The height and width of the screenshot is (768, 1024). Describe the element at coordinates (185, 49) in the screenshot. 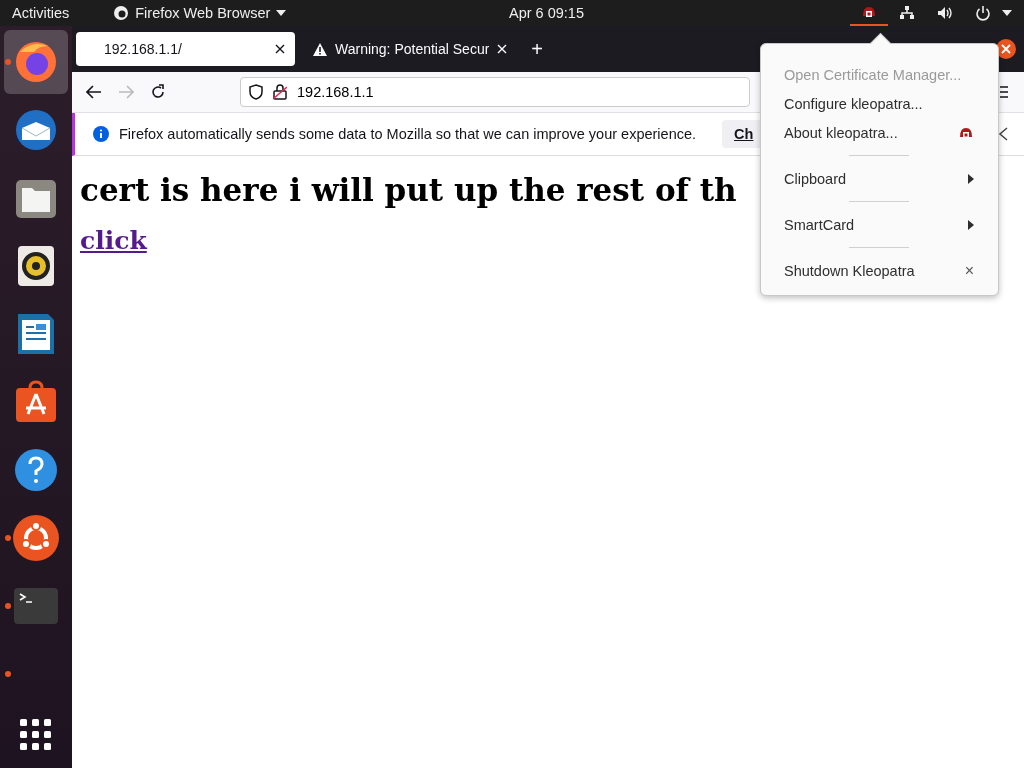

I see `browser-tab: 192.168.1.1/` at that location.